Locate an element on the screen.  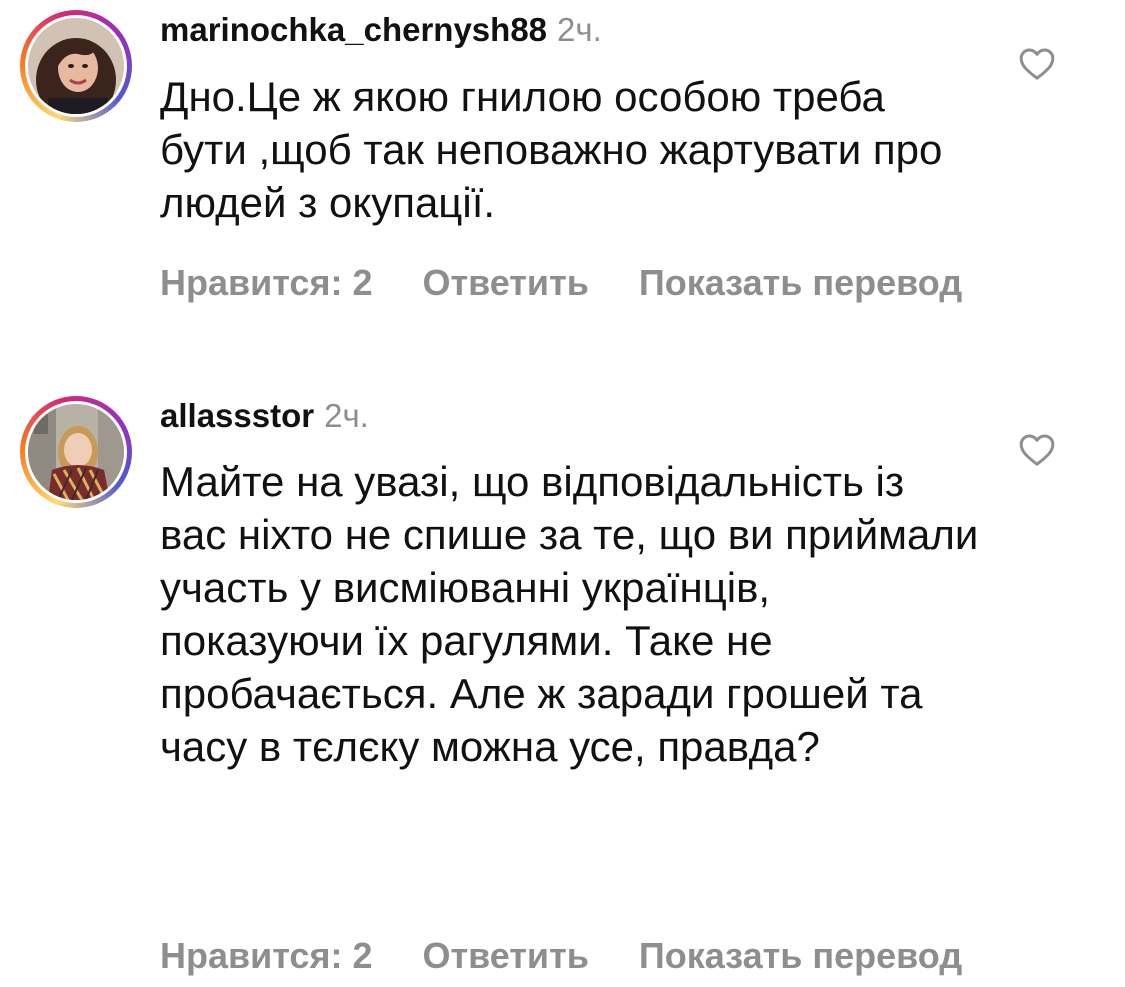
comment-header: allassstor 2ч. is located at coordinates (264, 416).